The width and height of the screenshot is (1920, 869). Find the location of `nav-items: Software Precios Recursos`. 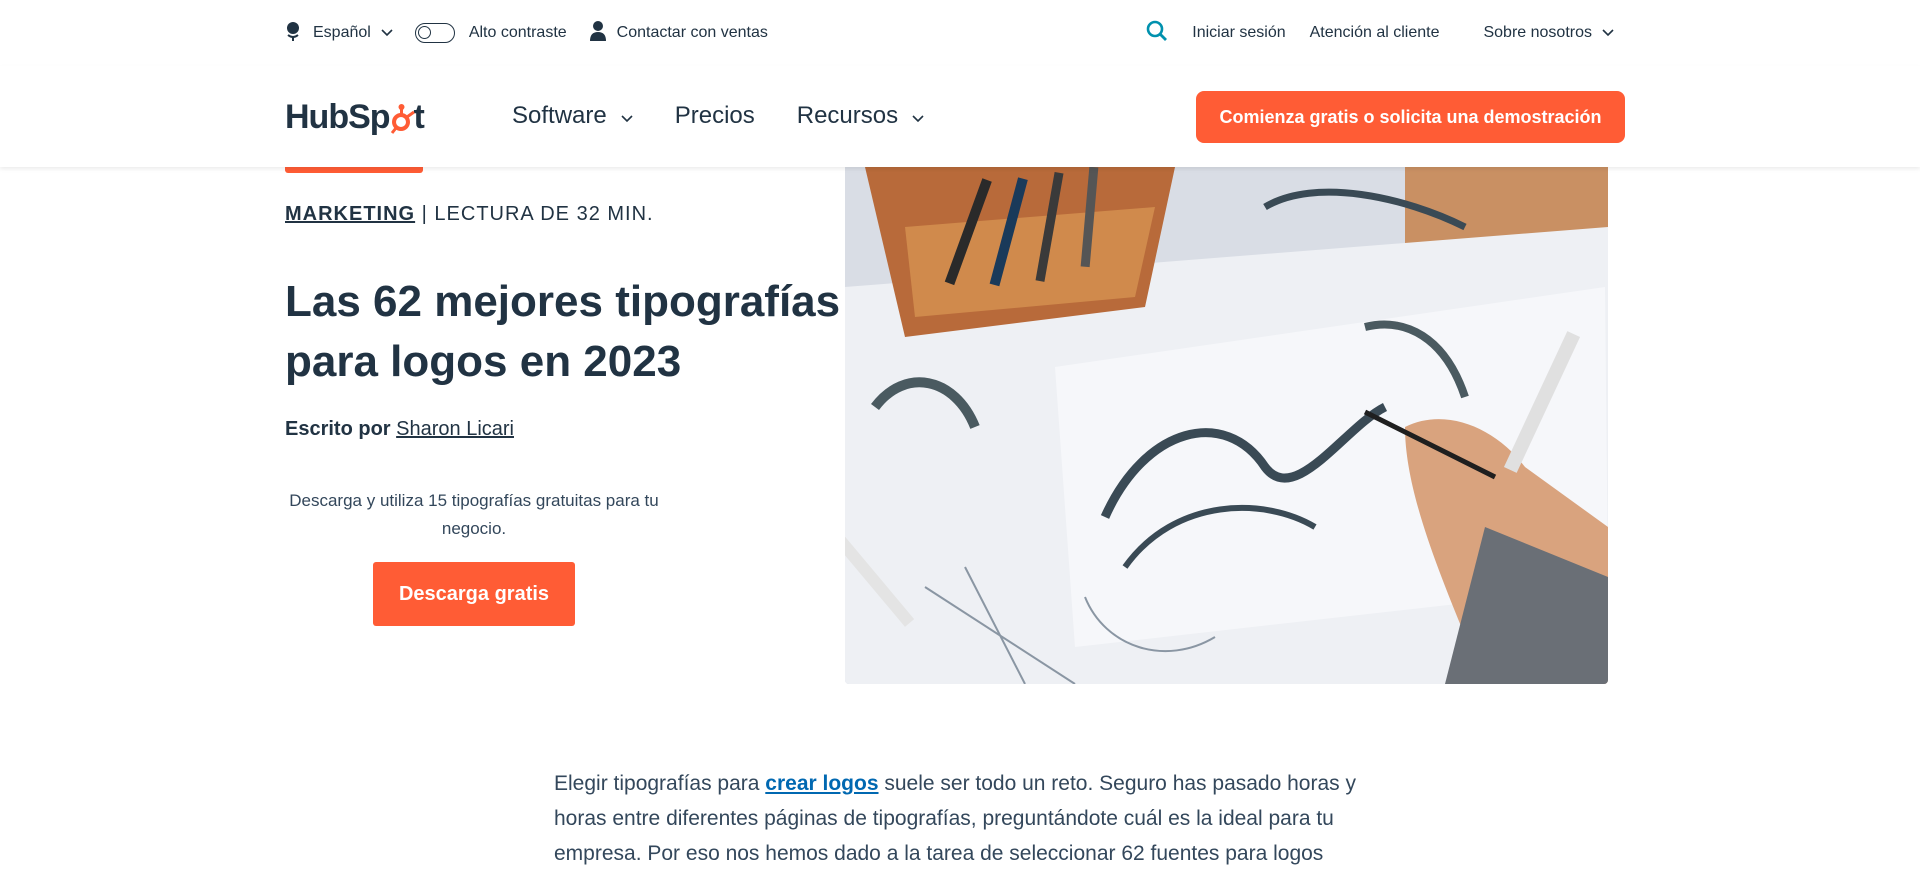

nav-items: Software Precios Recursos is located at coordinates (739, 116).